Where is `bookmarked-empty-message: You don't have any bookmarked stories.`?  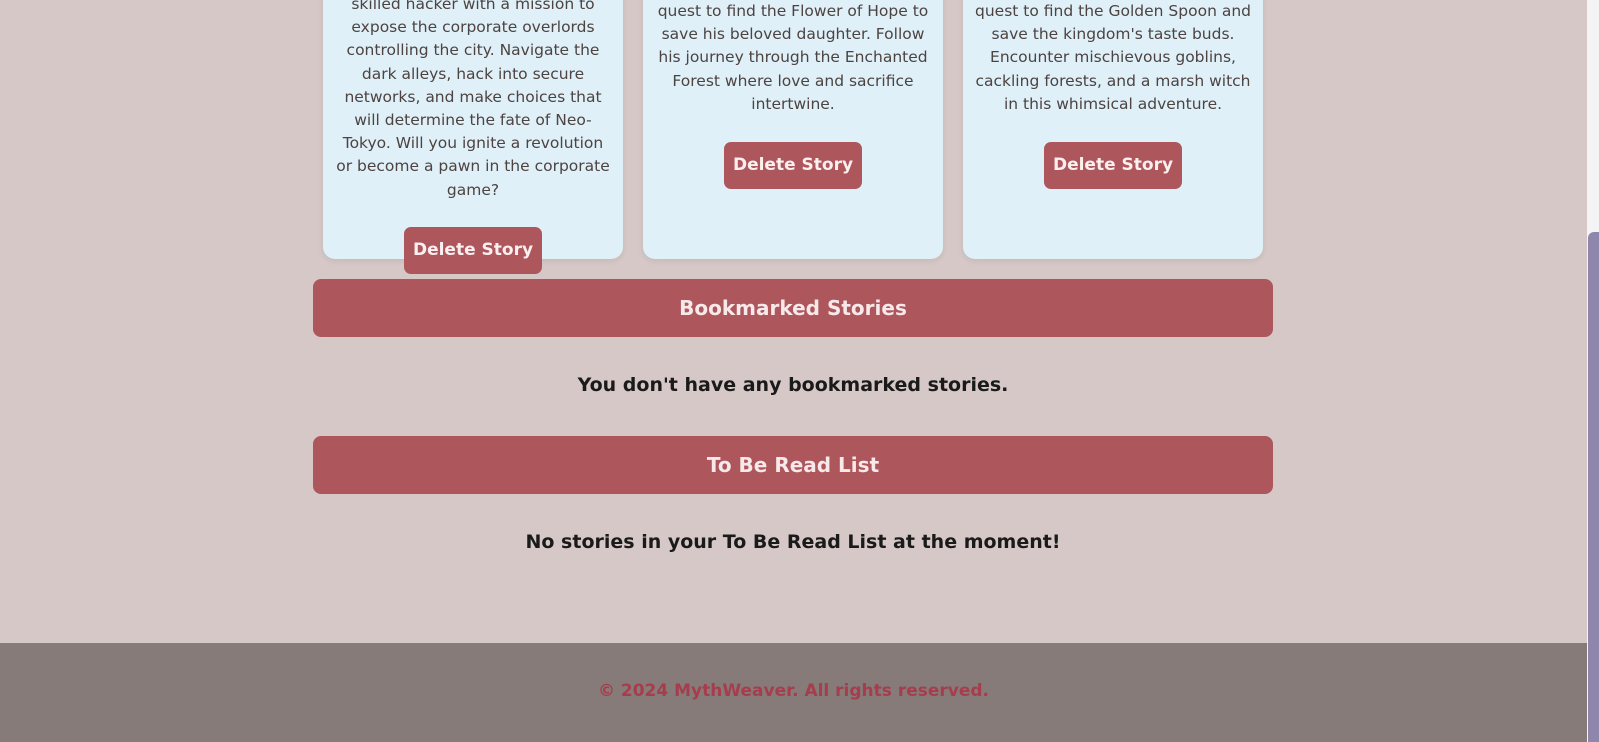
bookmarked-empty-message: You don't have any bookmarked stories. is located at coordinates (793, 385).